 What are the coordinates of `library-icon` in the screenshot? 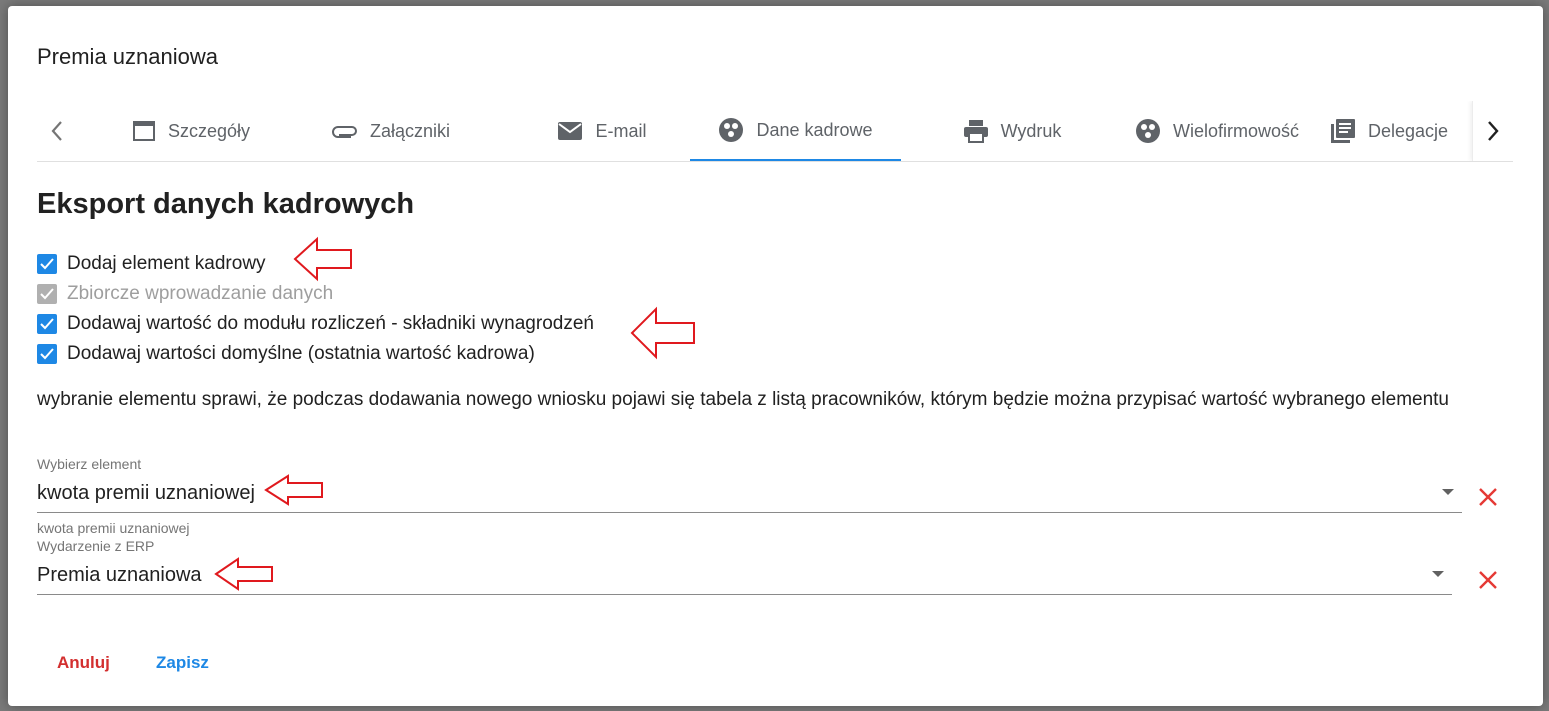 It's located at (1343, 131).